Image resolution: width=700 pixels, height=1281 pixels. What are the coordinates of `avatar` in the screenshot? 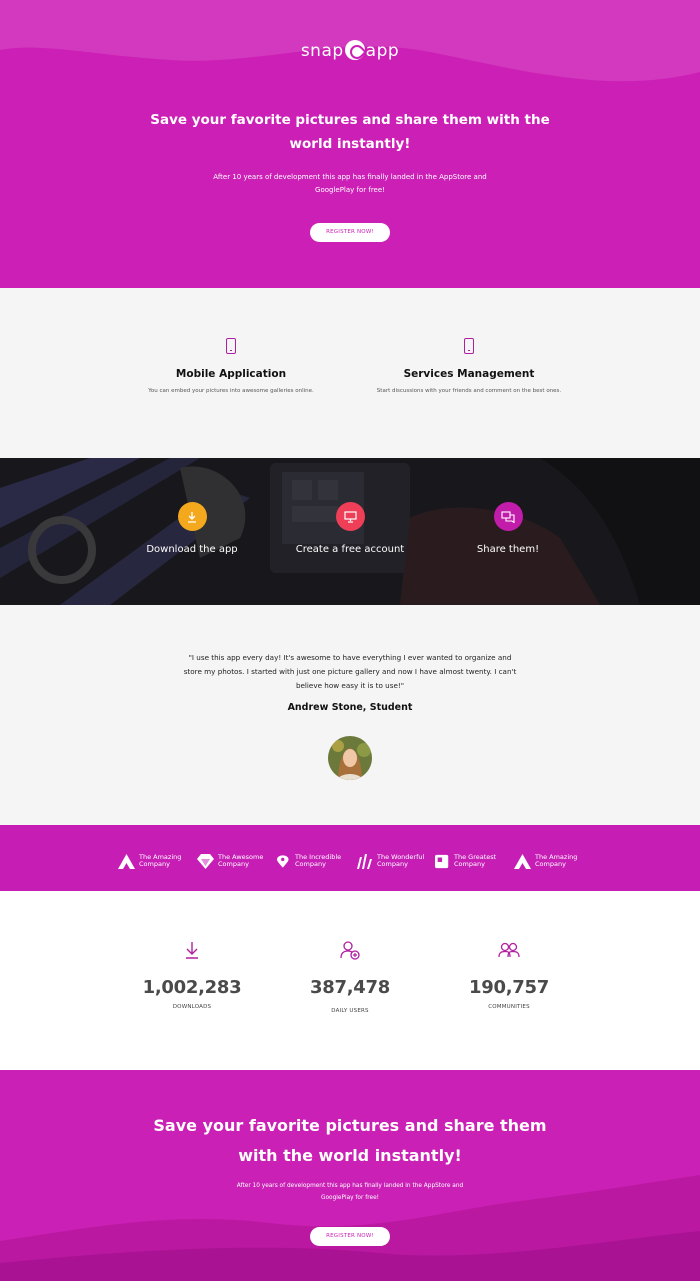 It's located at (350, 758).